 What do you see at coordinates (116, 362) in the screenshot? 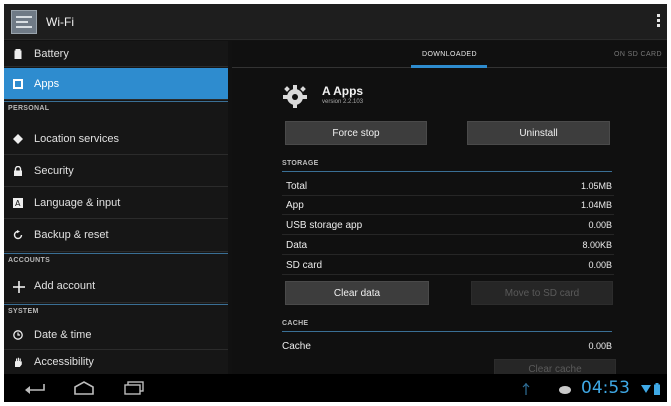
I see `sidebar-item-accessibility: Accessibility` at bounding box center [116, 362].